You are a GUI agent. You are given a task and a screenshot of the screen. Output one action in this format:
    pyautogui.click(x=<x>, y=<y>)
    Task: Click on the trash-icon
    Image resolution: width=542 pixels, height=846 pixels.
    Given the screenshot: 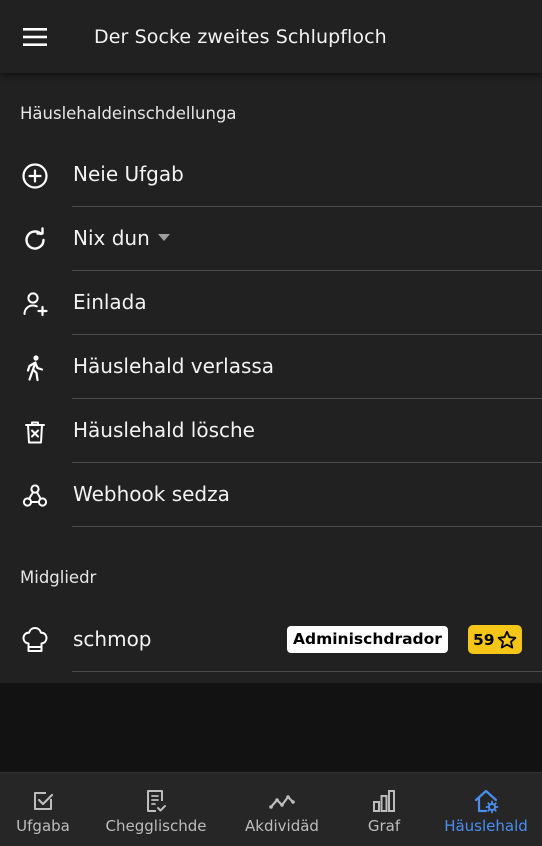 What is the action you would take?
    pyautogui.click(x=35, y=432)
    